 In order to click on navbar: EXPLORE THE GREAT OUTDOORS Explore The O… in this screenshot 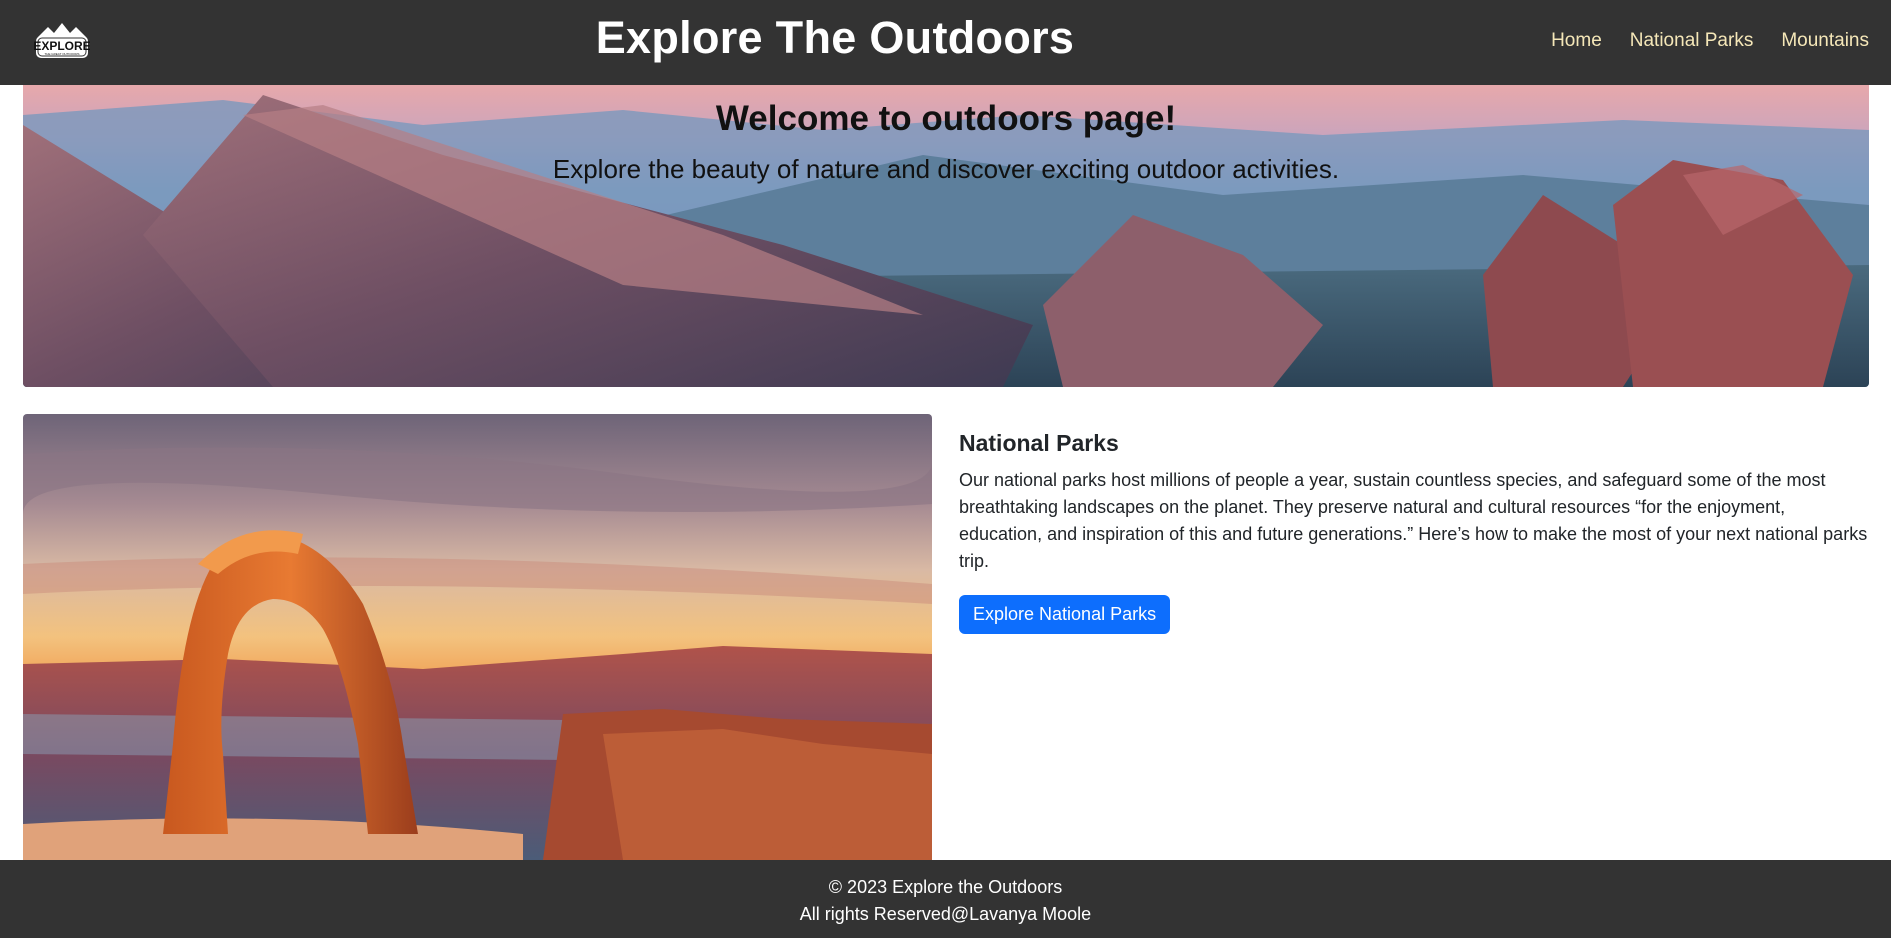, I will do `click(945, 42)`.